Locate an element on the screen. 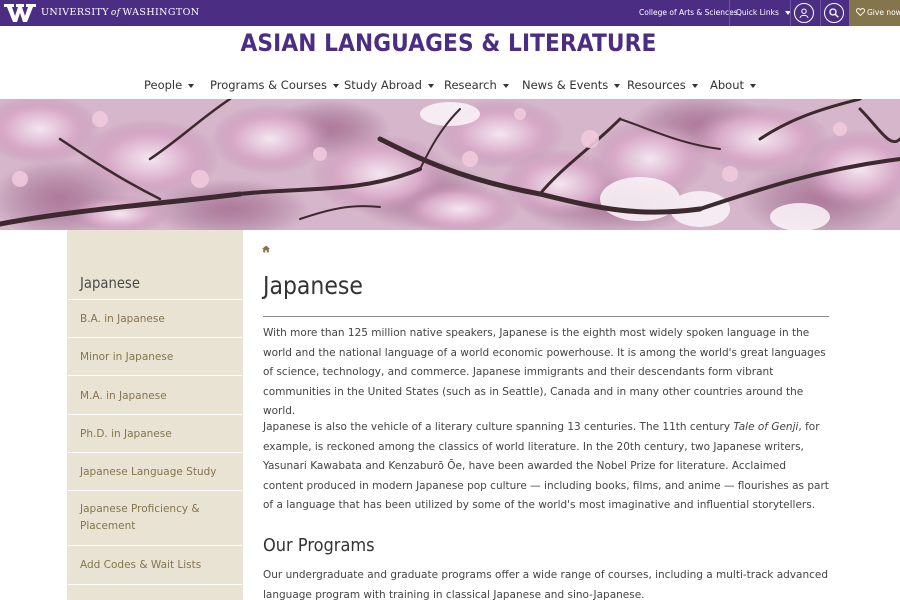 Image resolution: width=900 pixels, height=600 pixels. user-icon is located at coordinates (804, 13).